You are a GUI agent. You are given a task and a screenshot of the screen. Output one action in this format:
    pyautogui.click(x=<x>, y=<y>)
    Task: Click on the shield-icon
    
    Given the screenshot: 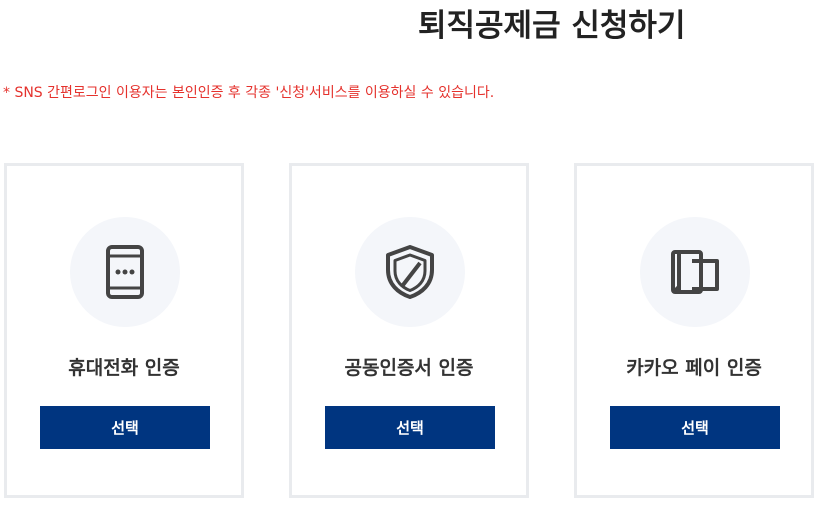 What is the action you would take?
    pyautogui.click(x=410, y=272)
    